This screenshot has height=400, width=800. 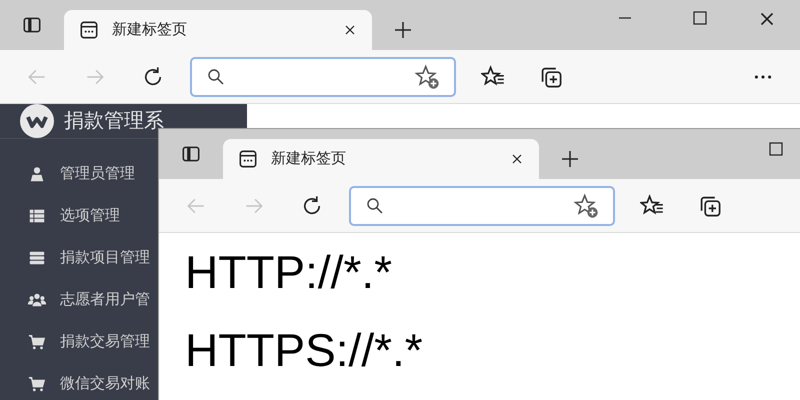 What do you see at coordinates (304, 350) in the screenshot?
I see `url-pattern-text: HTTPS://*.*` at bounding box center [304, 350].